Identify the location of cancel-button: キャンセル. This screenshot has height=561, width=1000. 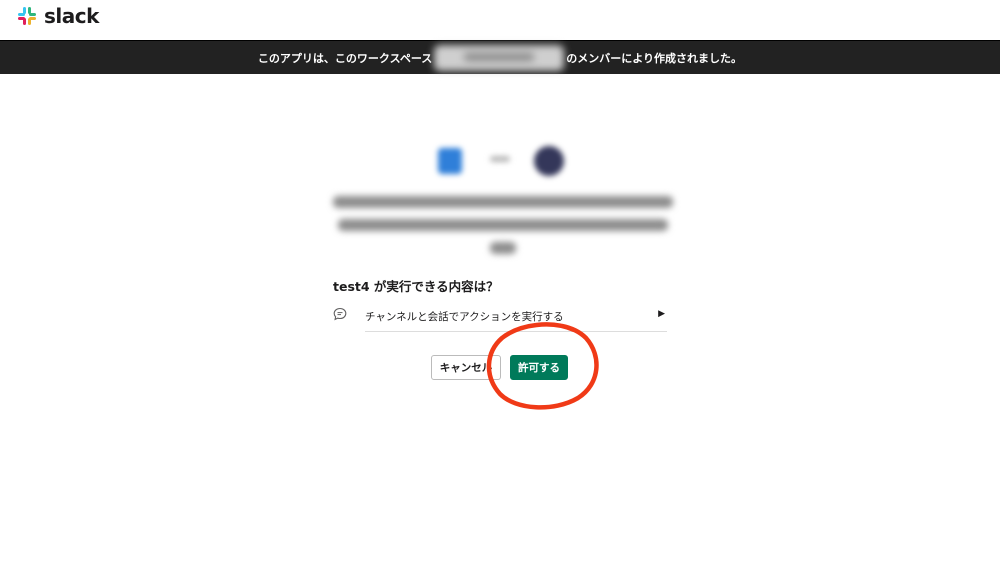
(466, 367).